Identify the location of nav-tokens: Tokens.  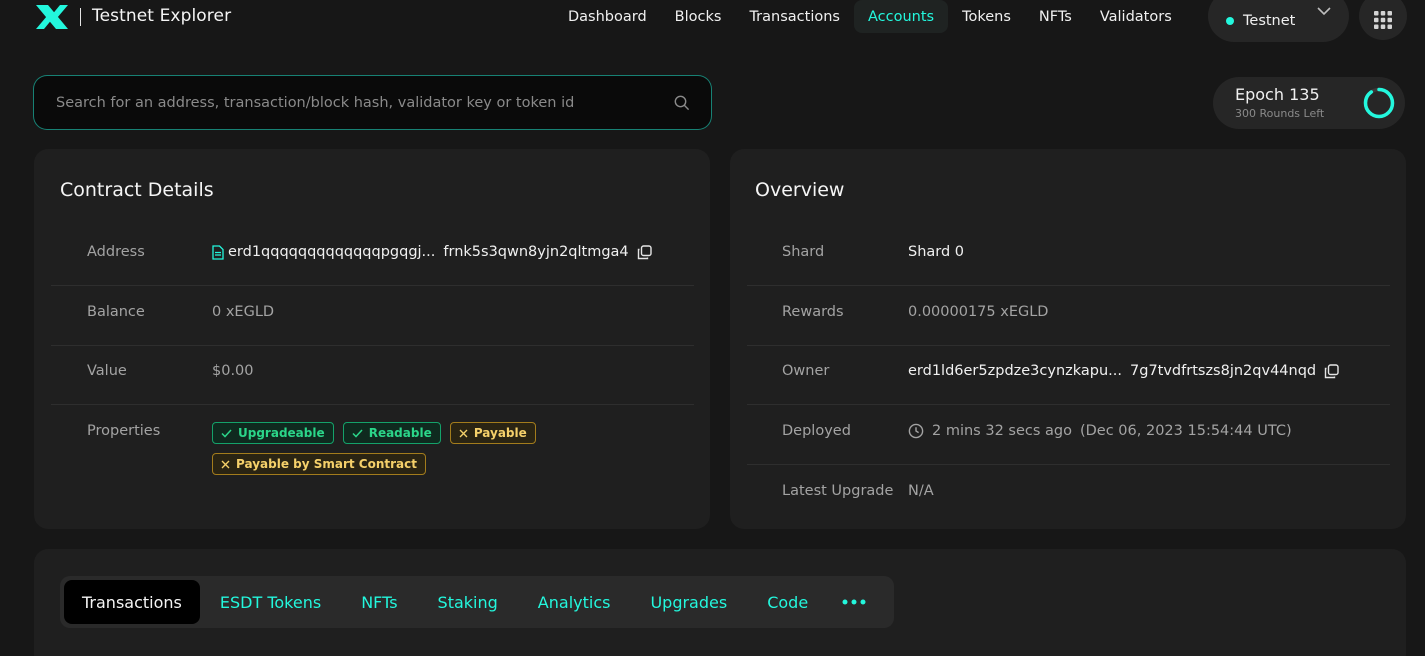
(986, 16).